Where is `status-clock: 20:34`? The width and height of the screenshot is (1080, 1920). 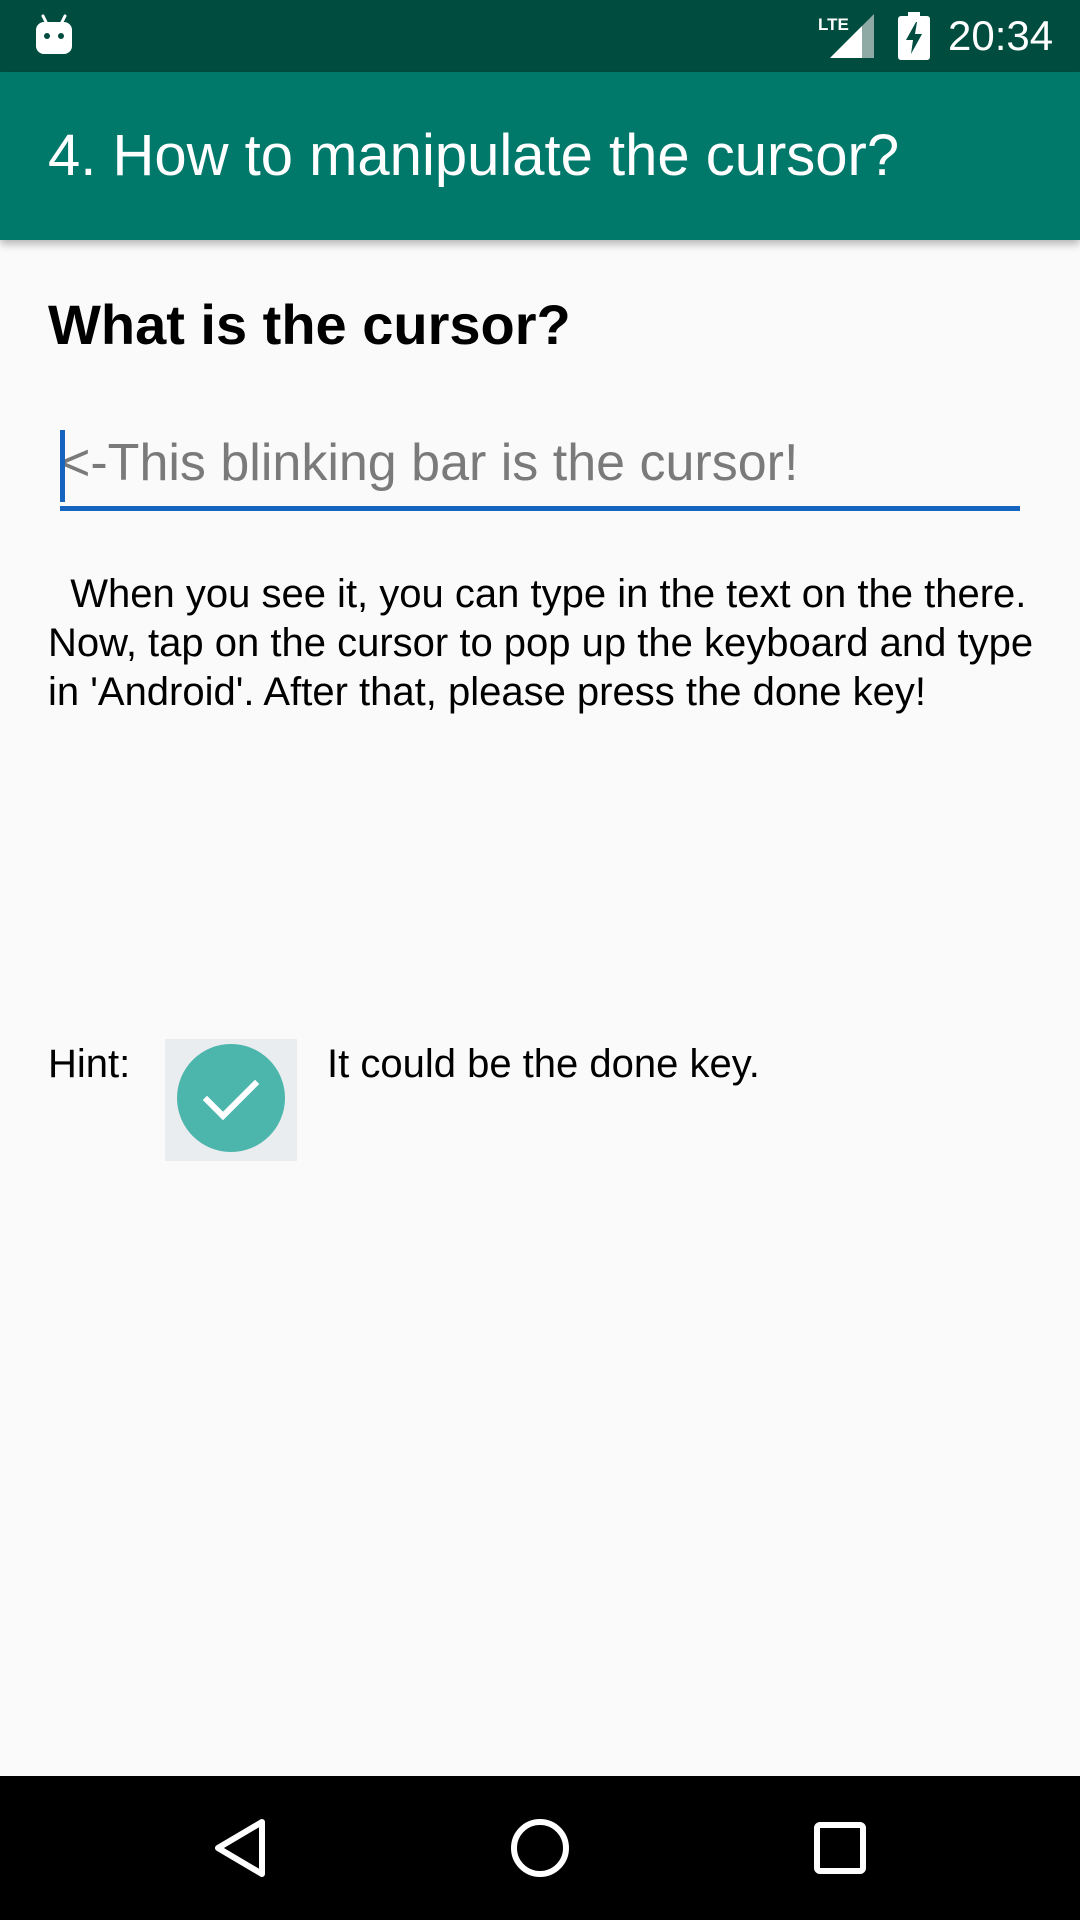 status-clock: 20:34 is located at coordinates (1001, 35).